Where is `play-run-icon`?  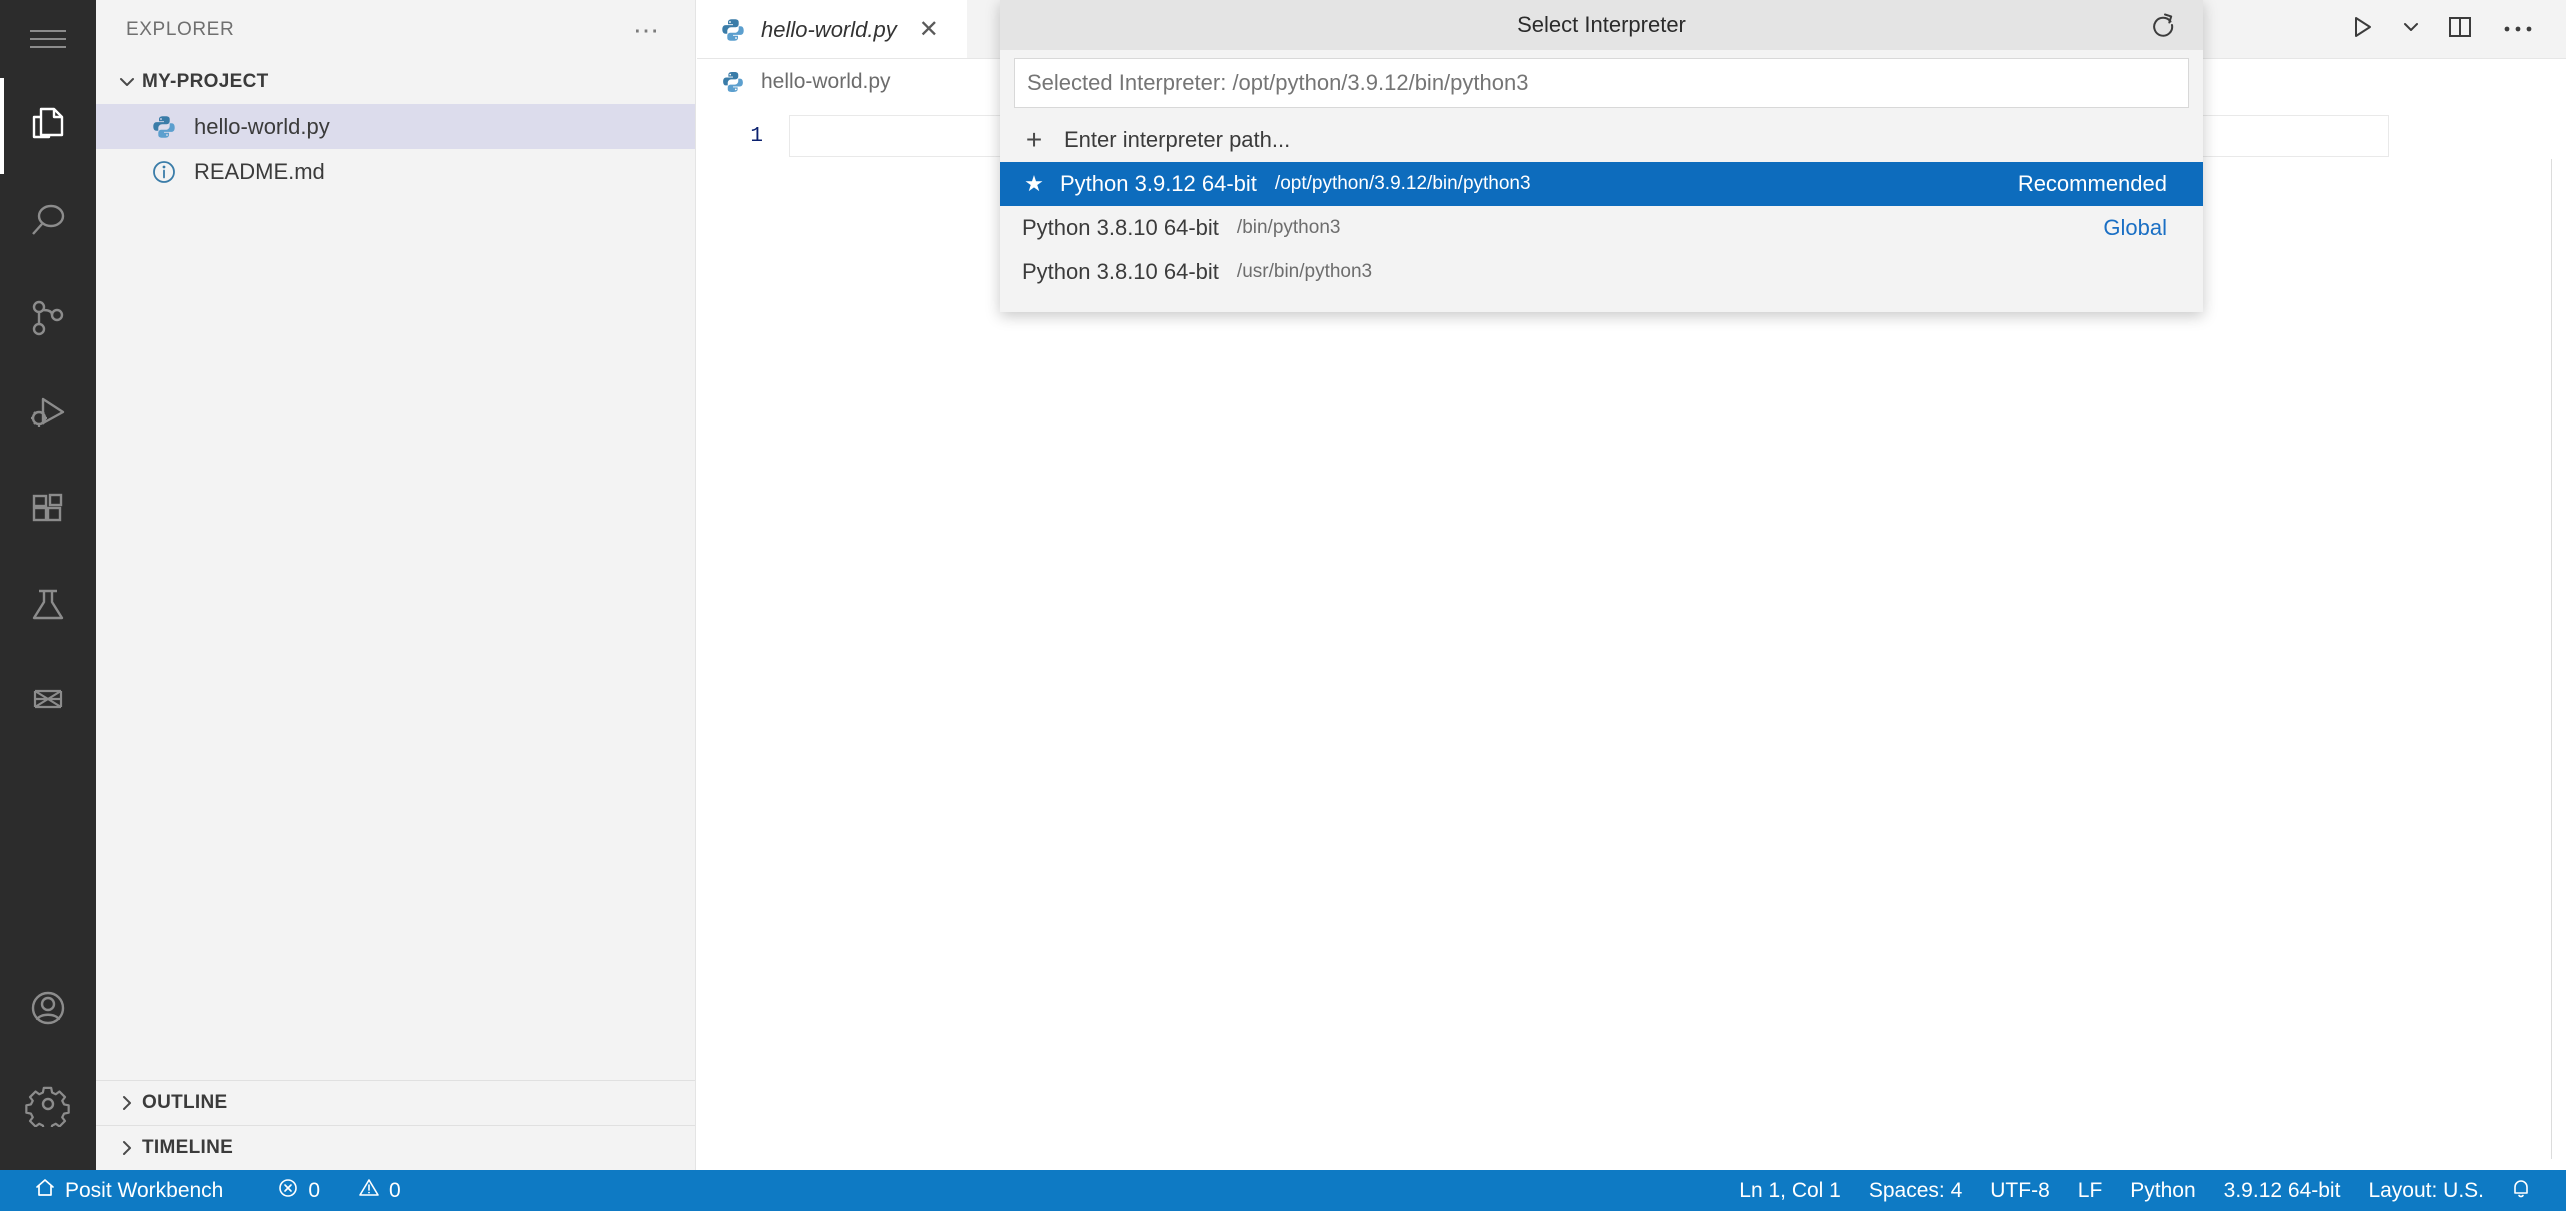 play-run-icon is located at coordinates (2362, 29).